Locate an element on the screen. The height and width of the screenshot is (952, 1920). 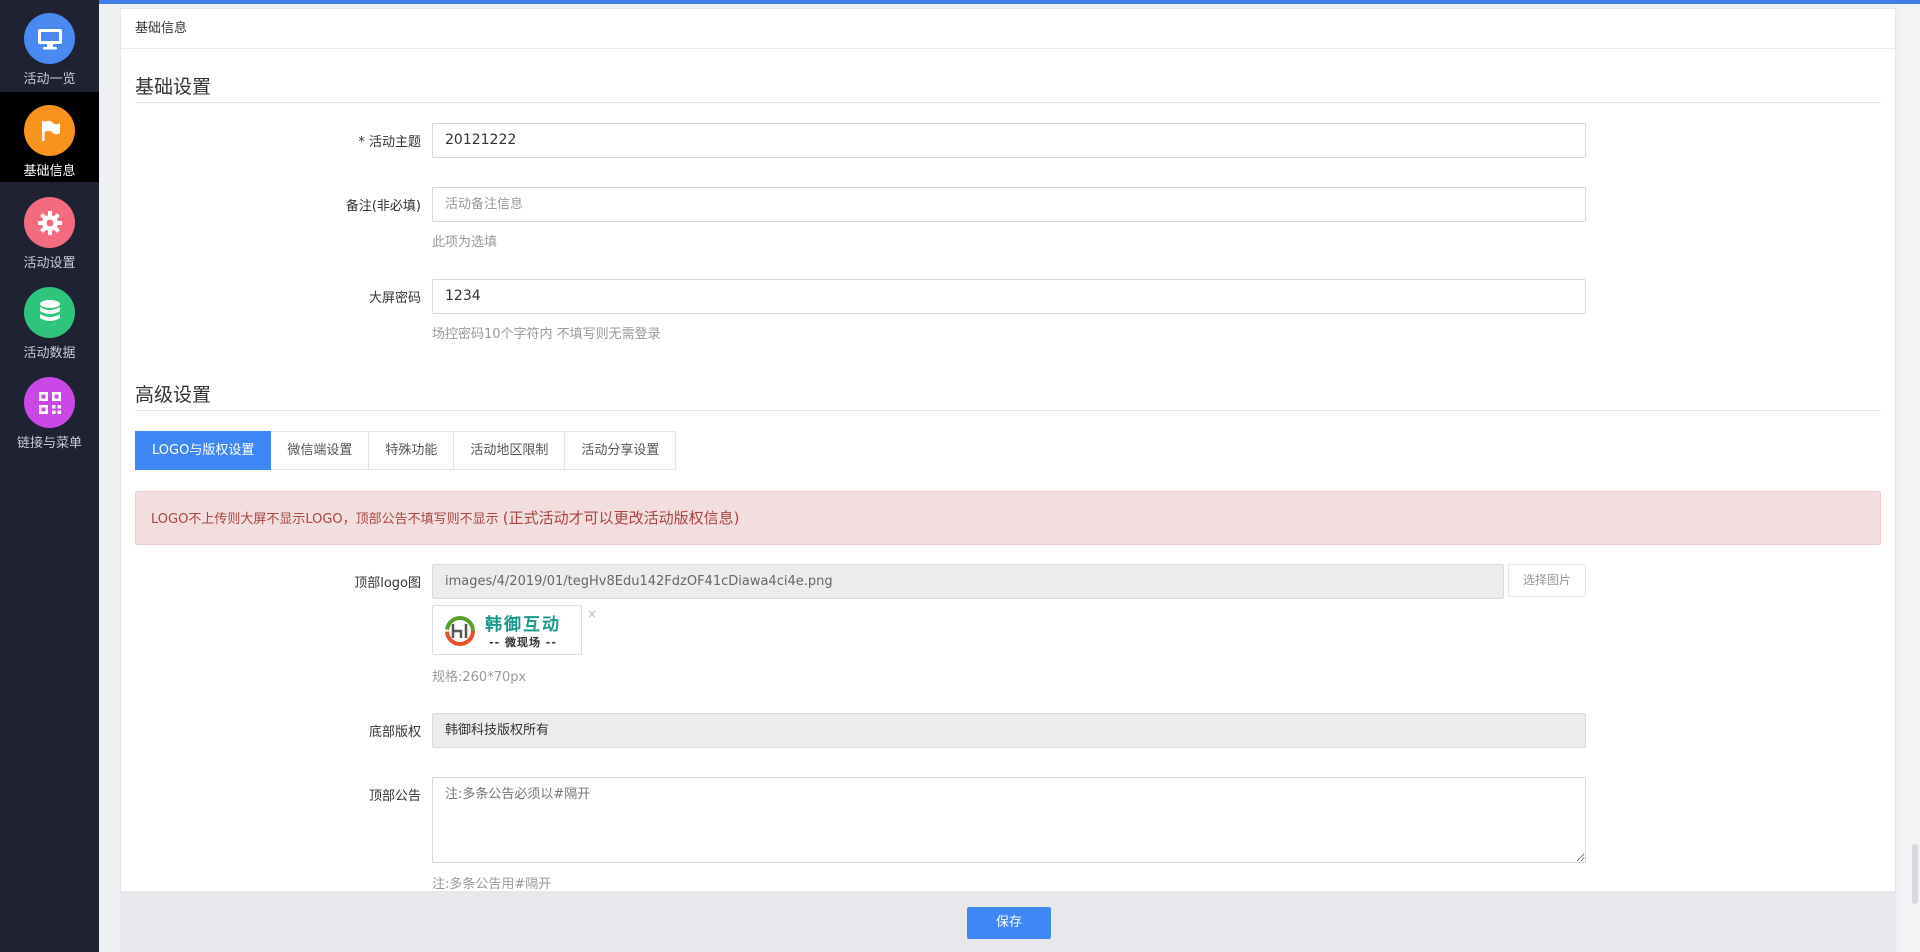
remark-label: 备注(非必填) is located at coordinates (383, 206).